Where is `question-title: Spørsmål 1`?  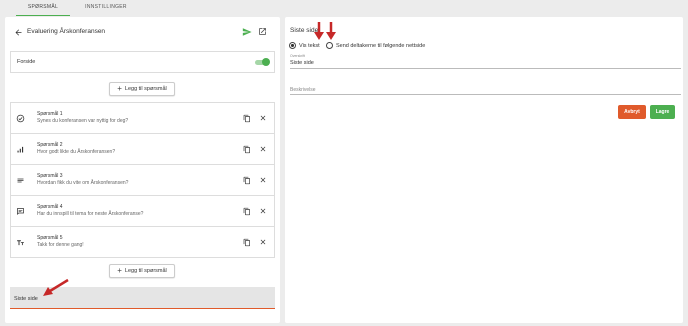 question-title: Spørsmål 1 is located at coordinates (50, 114).